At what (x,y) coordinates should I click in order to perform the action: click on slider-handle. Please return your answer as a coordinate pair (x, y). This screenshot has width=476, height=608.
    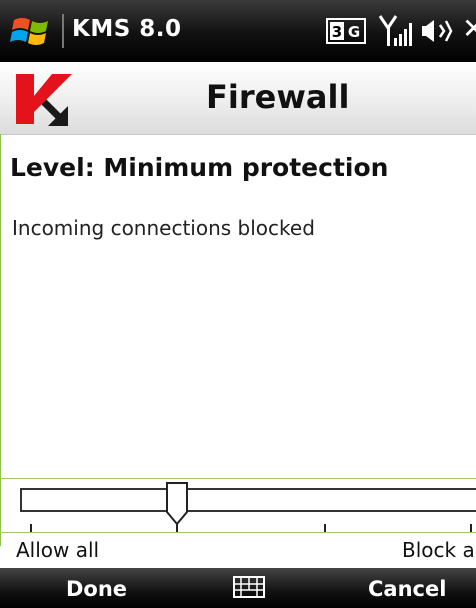
    Looking at the image, I should click on (177, 504).